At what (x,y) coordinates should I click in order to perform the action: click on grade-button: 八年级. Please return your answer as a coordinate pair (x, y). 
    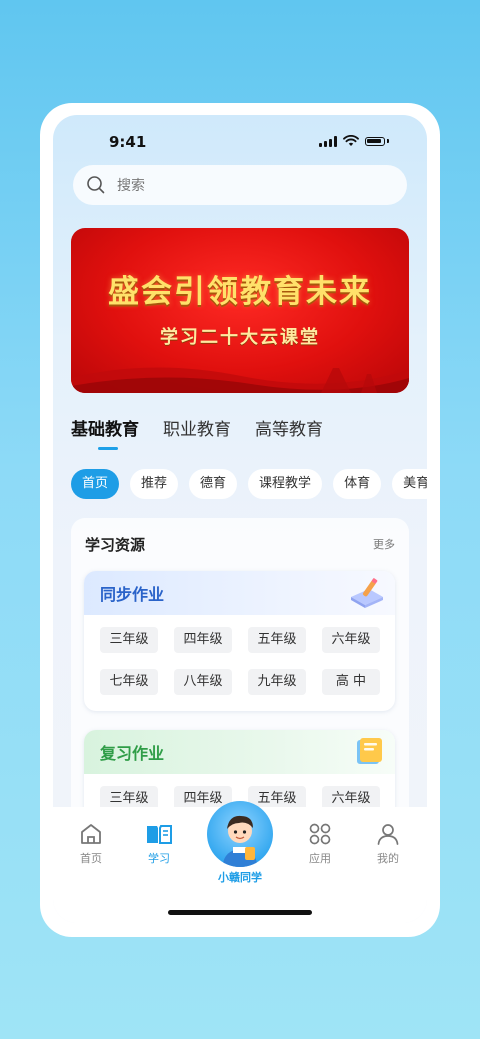
    Looking at the image, I should click on (203, 682).